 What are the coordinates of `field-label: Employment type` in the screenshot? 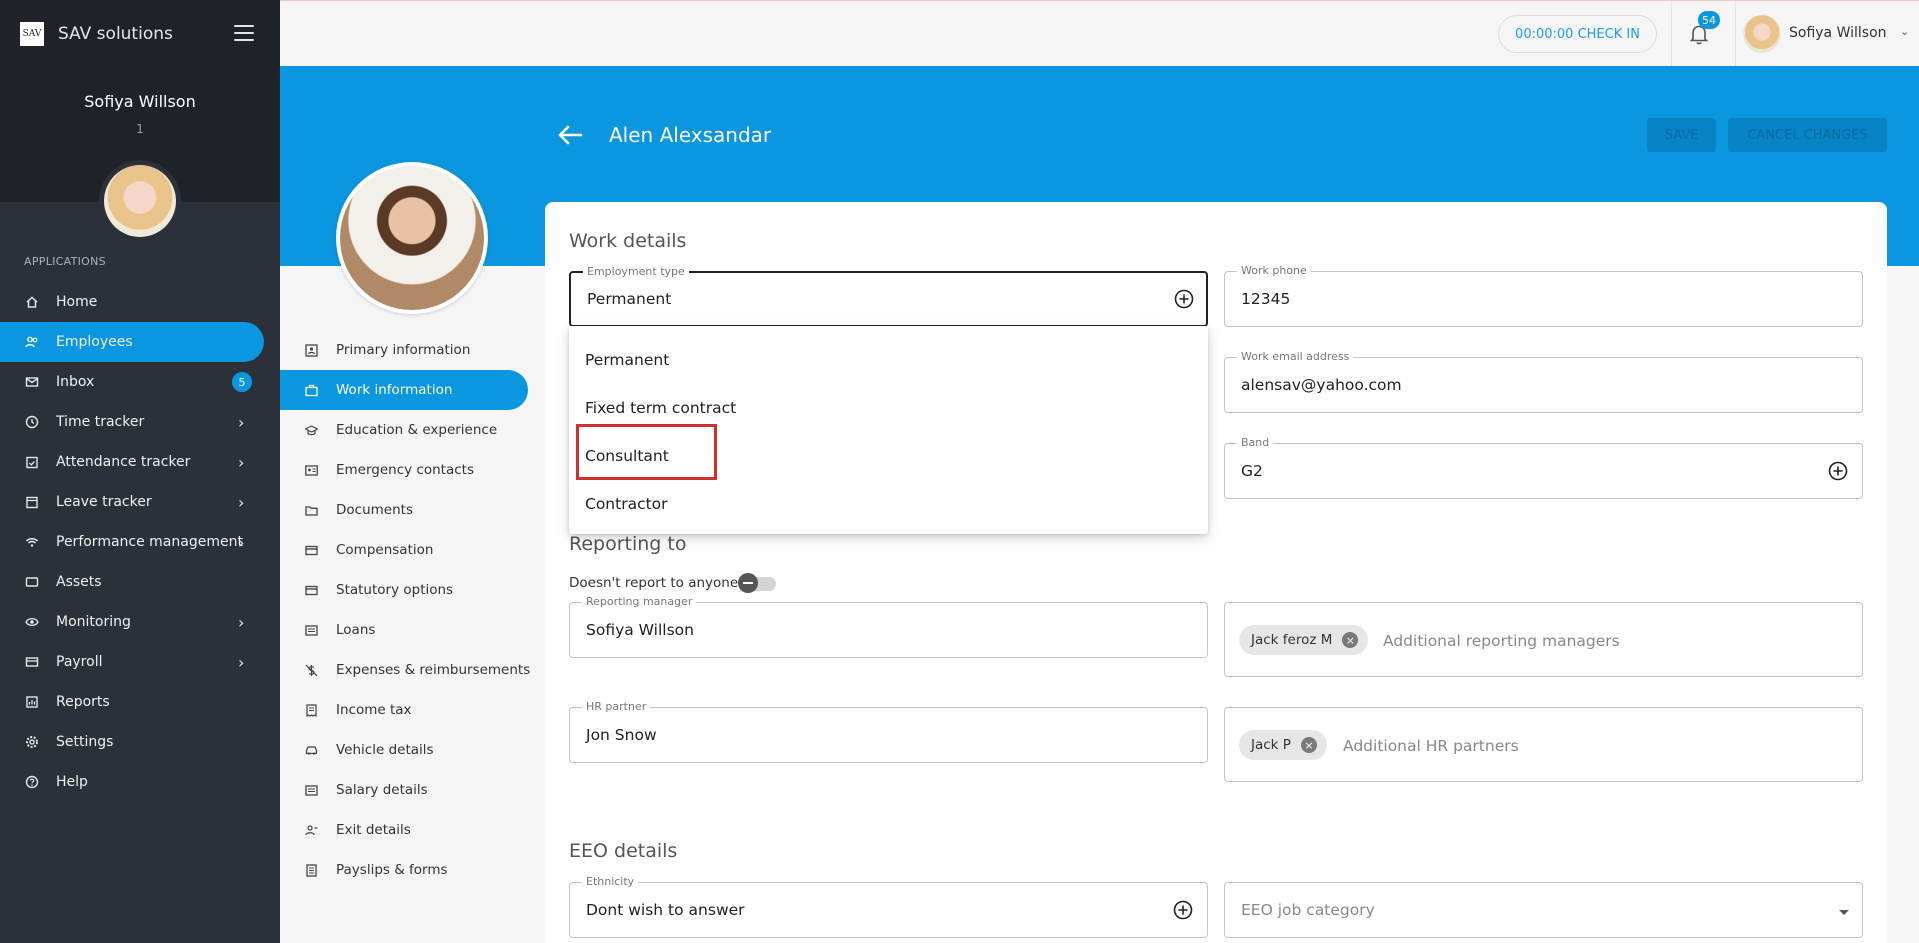 It's located at (636, 271).